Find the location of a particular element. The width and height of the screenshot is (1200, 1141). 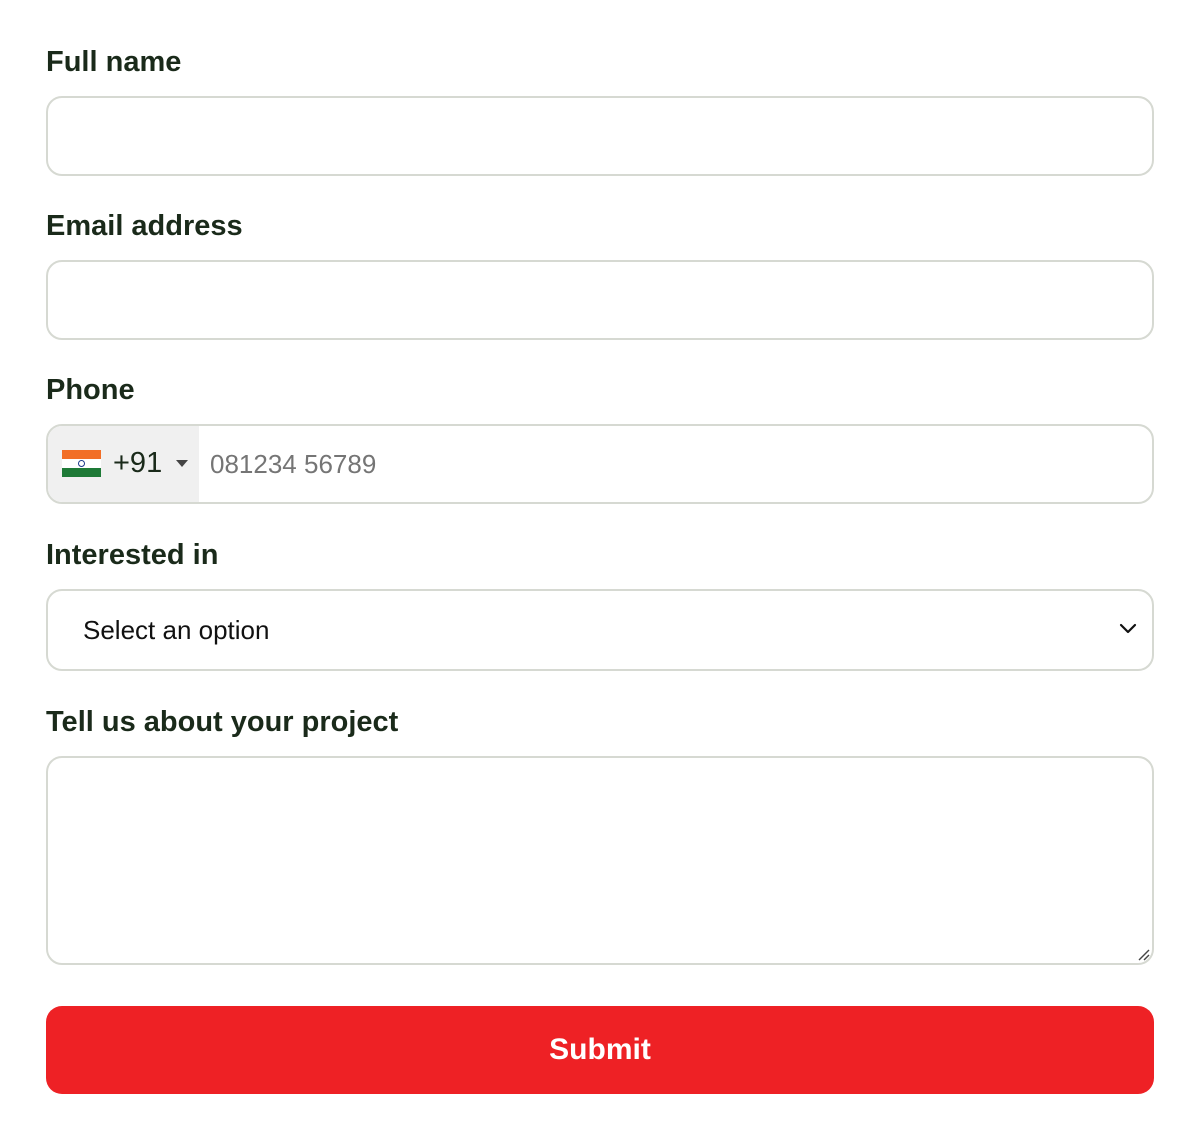

email-input is located at coordinates (598, 300).